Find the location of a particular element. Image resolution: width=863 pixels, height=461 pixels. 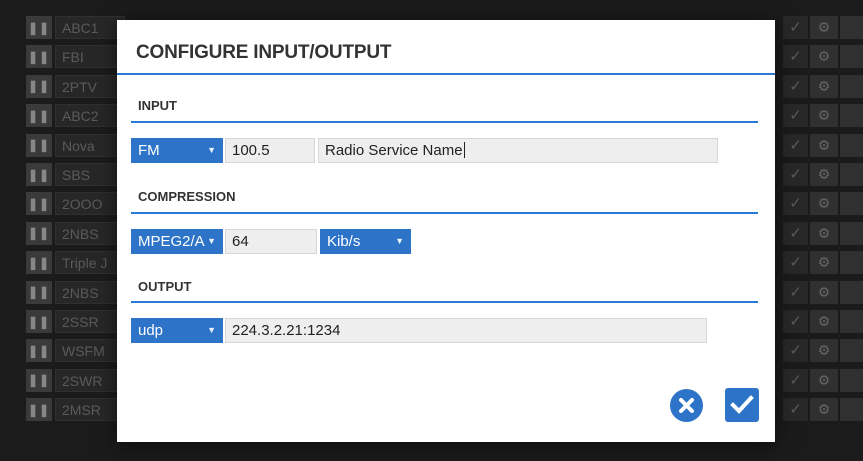

protocol-value: udp is located at coordinates (151, 330).